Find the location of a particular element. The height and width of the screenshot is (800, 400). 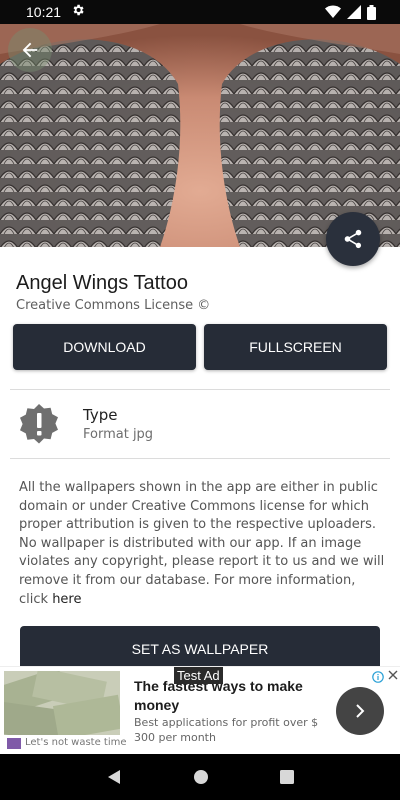

status-time: 10:21 is located at coordinates (44, 12).